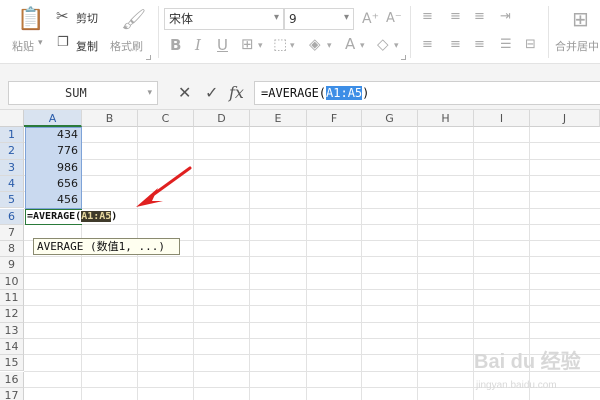  What do you see at coordinates (455, 17) in the screenshot?
I see `align-middle-icon: ≡` at bounding box center [455, 17].